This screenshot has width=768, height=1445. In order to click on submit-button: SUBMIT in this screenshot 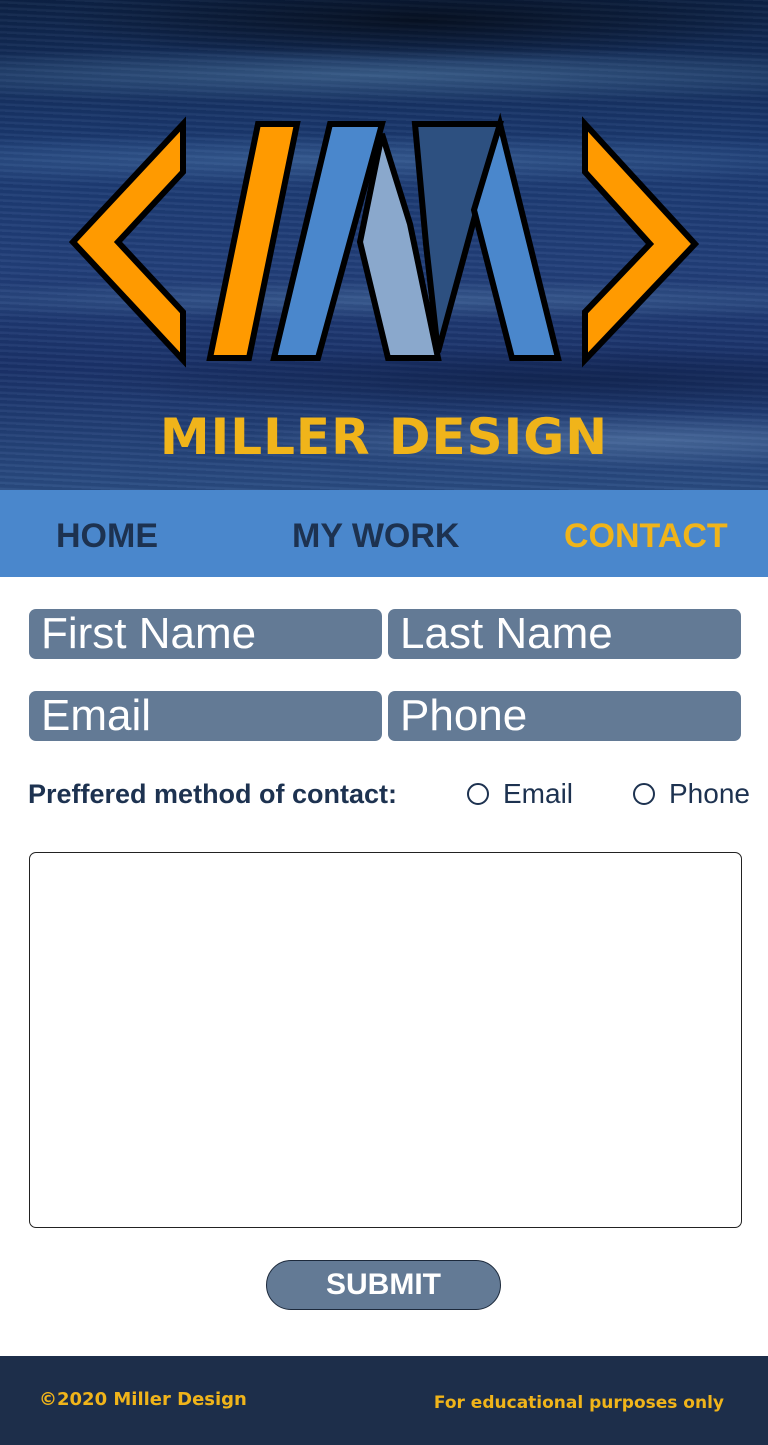, I will do `click(383, 1285)`.